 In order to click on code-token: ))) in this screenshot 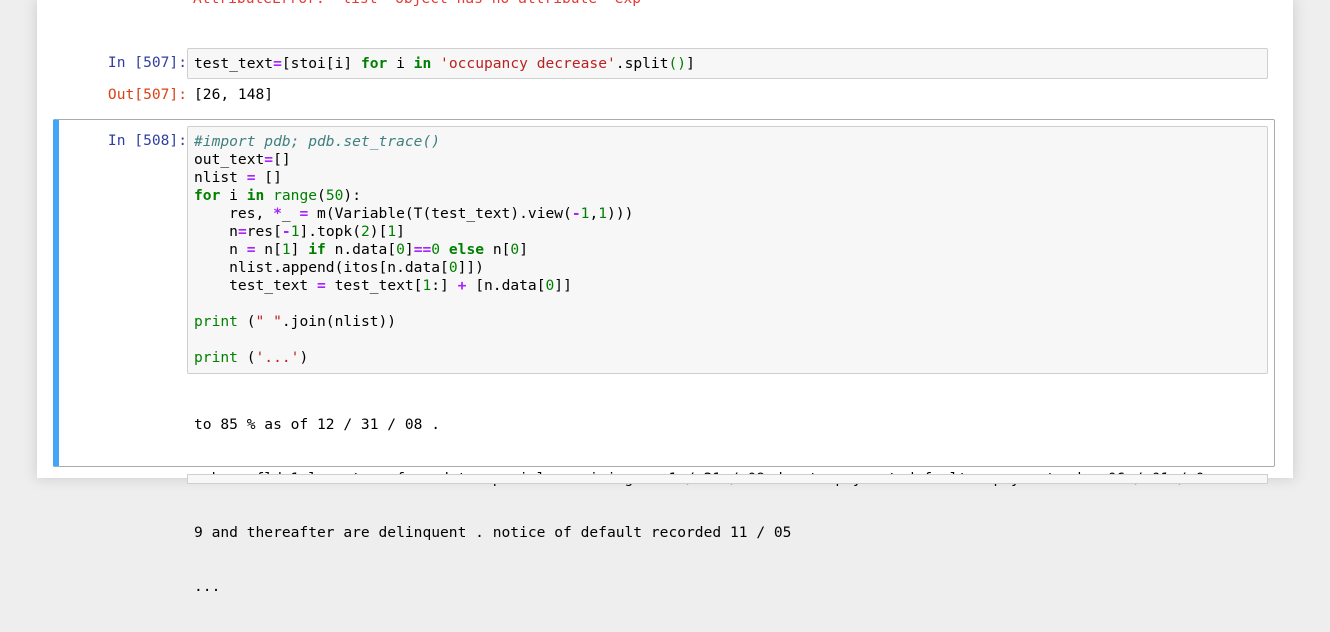, I will do `click(620, 213)`.